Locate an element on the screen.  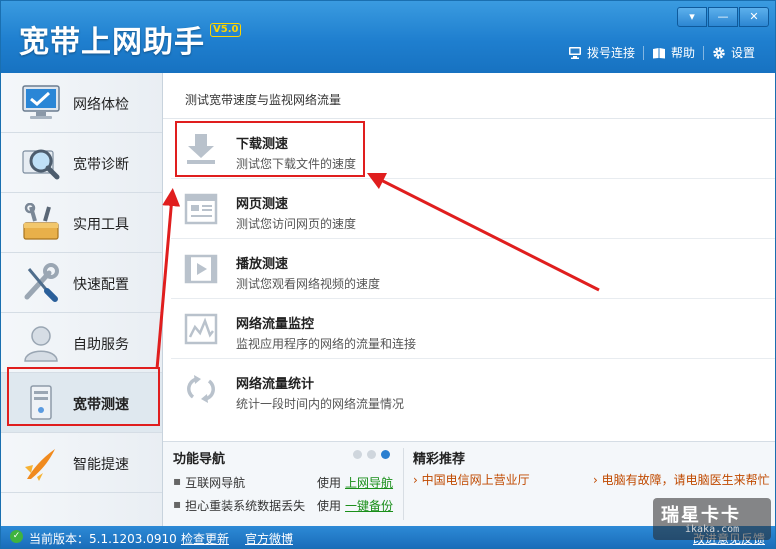
dial-connect-button: 拨号连接 is located at coordinates (601, 52).